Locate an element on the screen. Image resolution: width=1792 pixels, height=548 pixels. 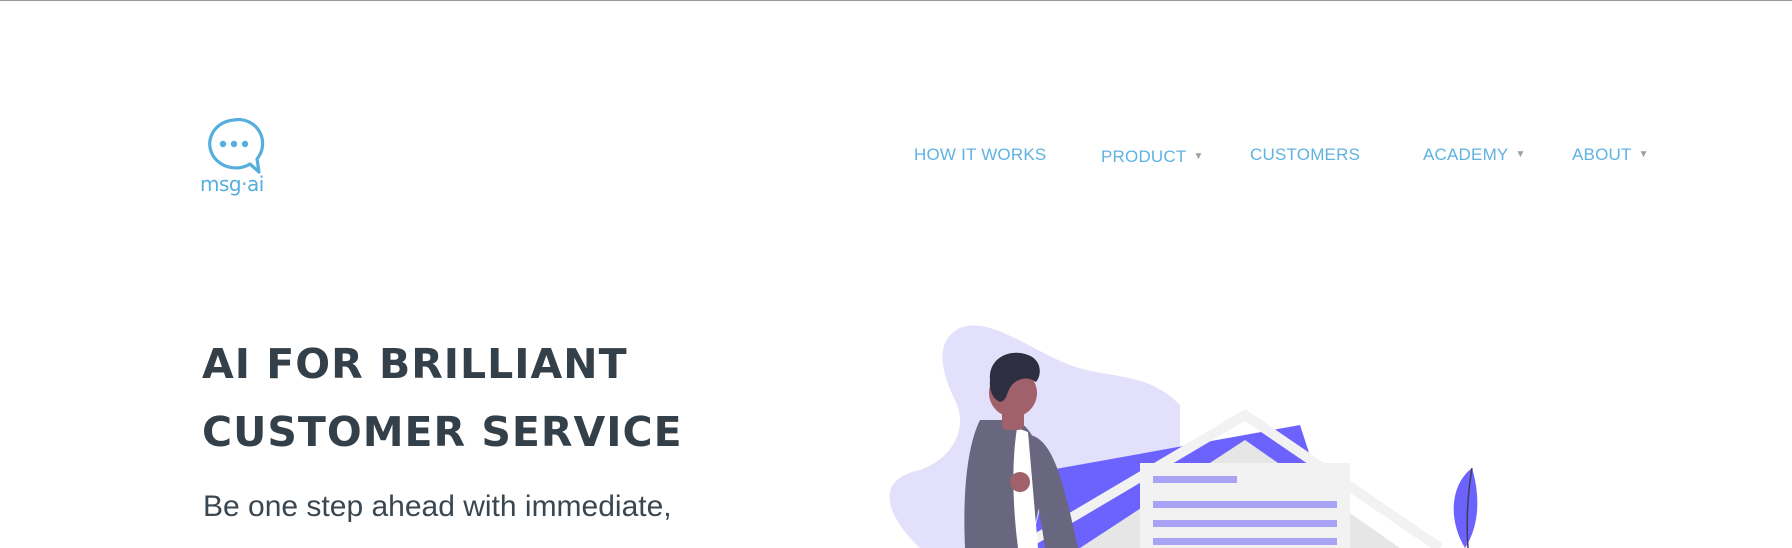
nav-customers: CUSTOMERS is located at coordinates (1305, 155).